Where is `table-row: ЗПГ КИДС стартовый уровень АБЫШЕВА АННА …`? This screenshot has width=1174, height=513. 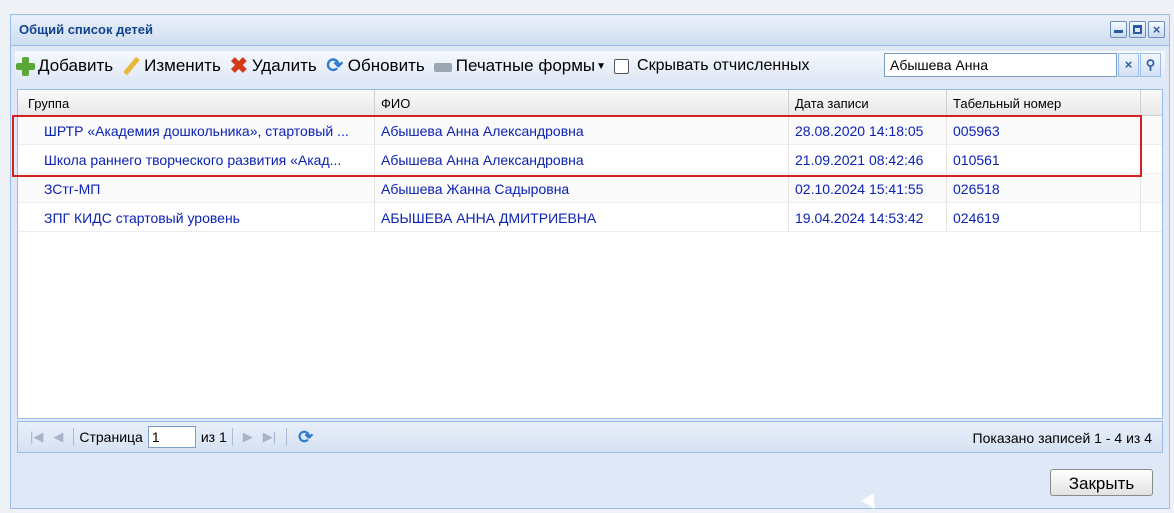 table-row: ЗПГ КИДС стартовый уровень АБЫШЕВА АННА … is located at coordinates (590, 217).